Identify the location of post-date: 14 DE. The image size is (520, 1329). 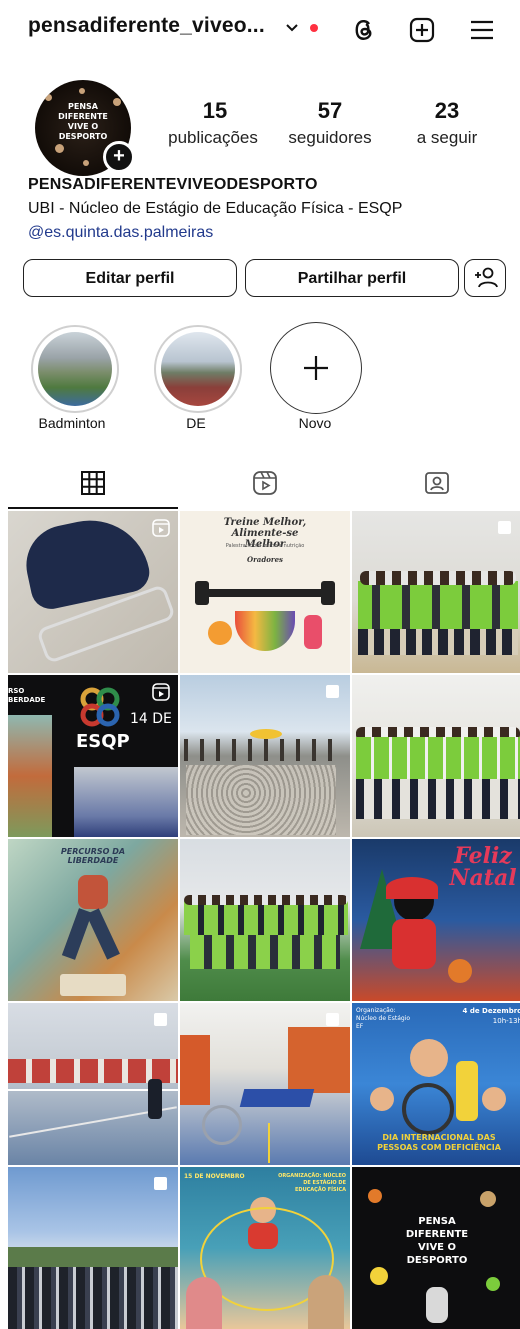
(151, 719).